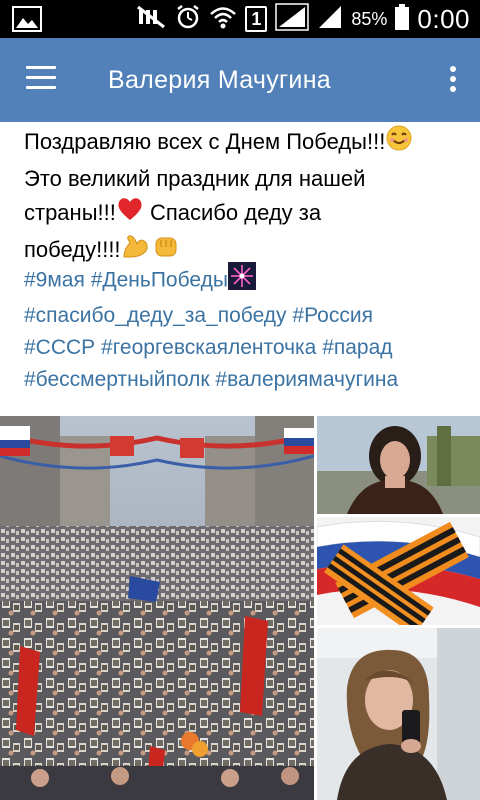 This screenshot has width=480, height=800. What do you see at coordinates (292, 19) in the screenshot?
I see `signal-icon` at bounding box center [292, 19].